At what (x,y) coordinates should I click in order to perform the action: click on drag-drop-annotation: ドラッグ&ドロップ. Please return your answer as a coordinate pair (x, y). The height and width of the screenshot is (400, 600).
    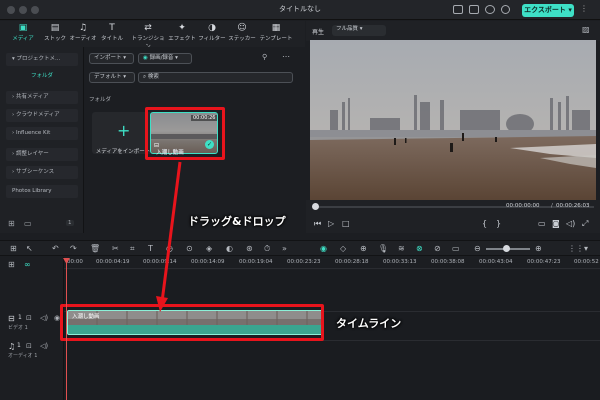
    Looking at the image, I should click on (237, 221).